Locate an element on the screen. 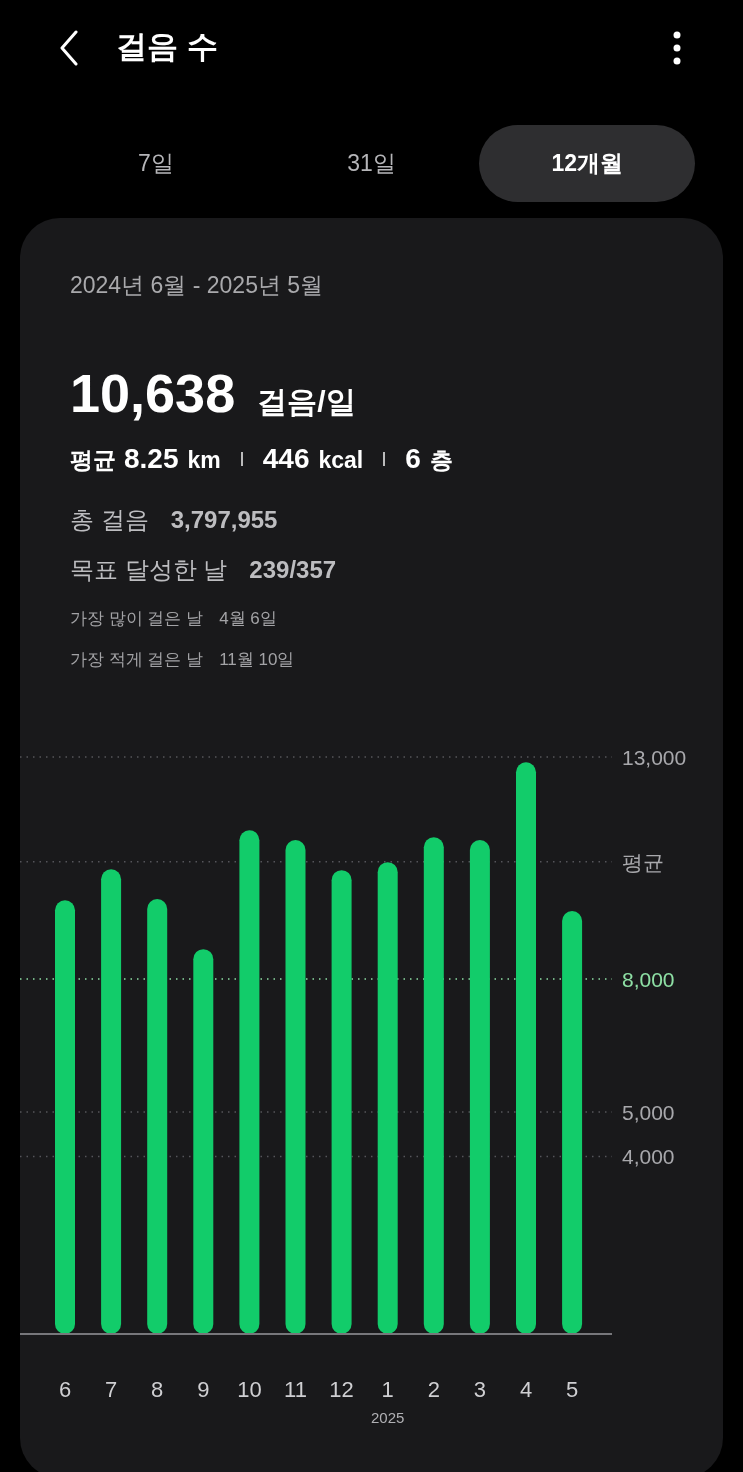 The height and width of the screenshot is (1472, 743). average-unit: 층 is located at coordinates (441, 460).